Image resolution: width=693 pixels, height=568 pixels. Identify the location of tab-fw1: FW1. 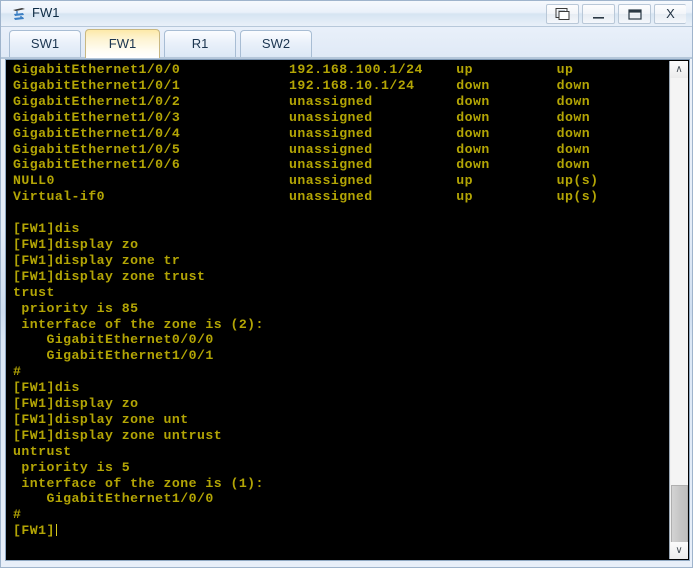
(122, 43).